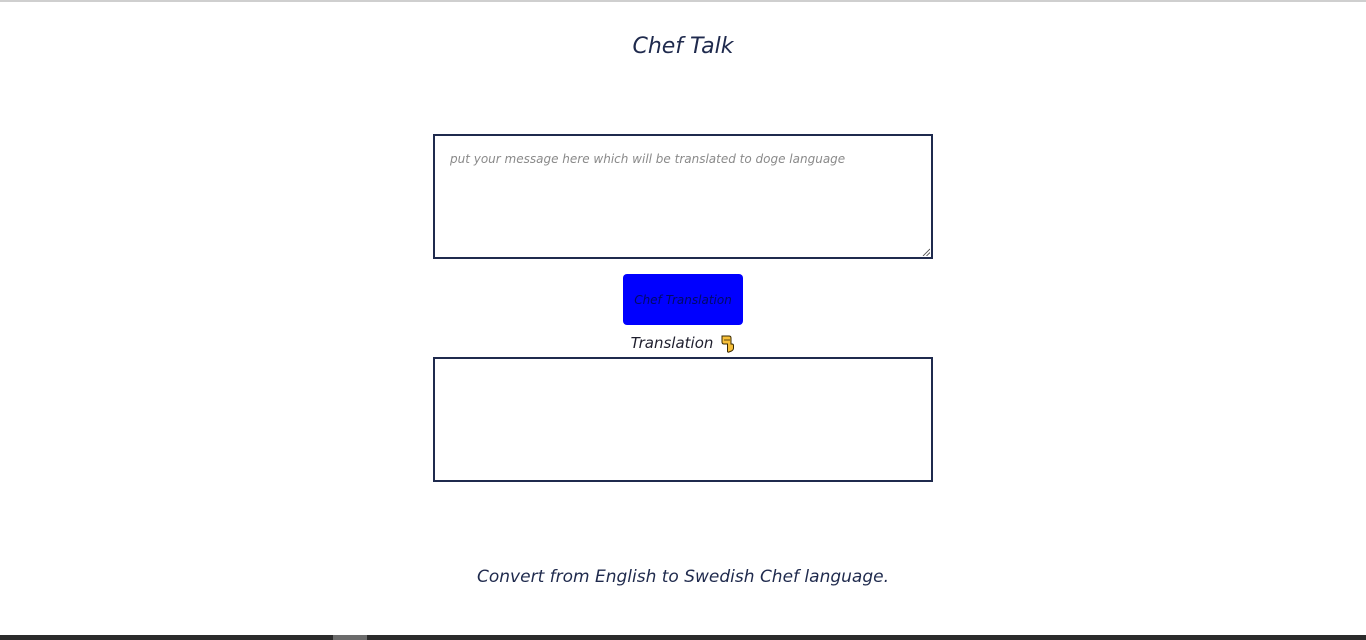 This screenshot has height=640, width=1366. Describe the element at coordinates (350, 637) in the screenshot. I see `bottom-bar-segment` at that location.